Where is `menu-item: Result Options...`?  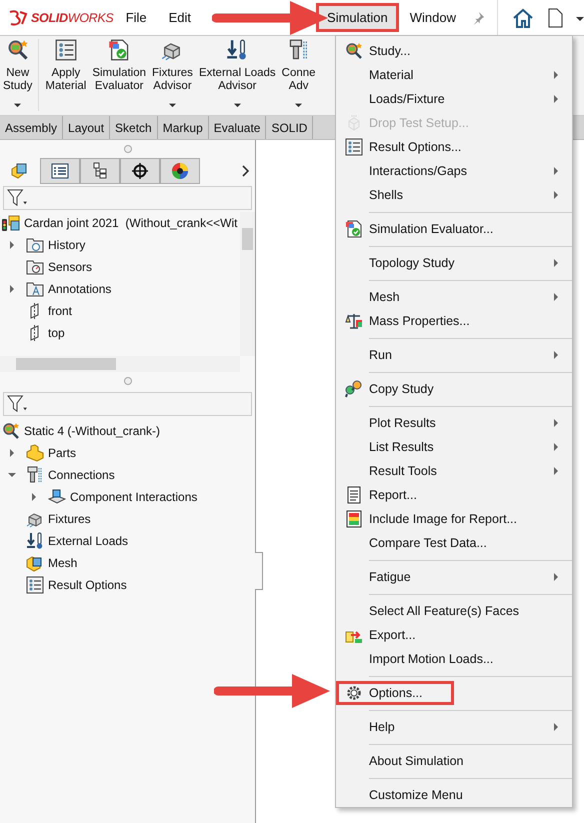
menu-item: Result Options... is located at coordinates (454, 147).